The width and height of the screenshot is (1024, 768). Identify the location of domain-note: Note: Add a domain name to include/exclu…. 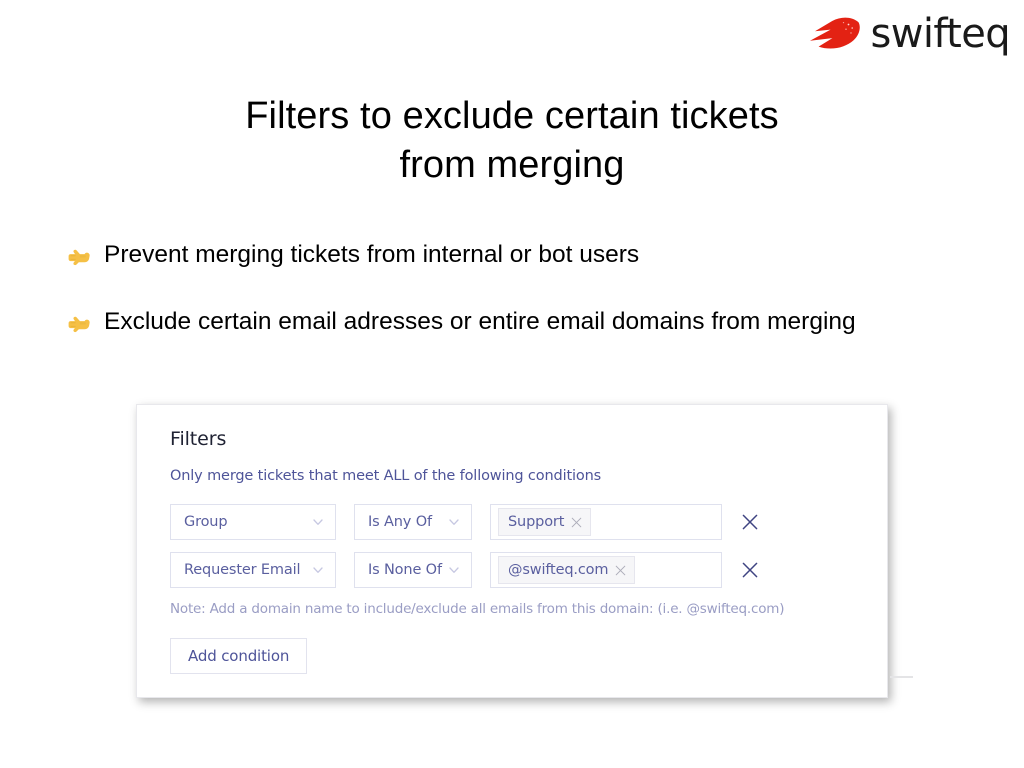
(477, 609).